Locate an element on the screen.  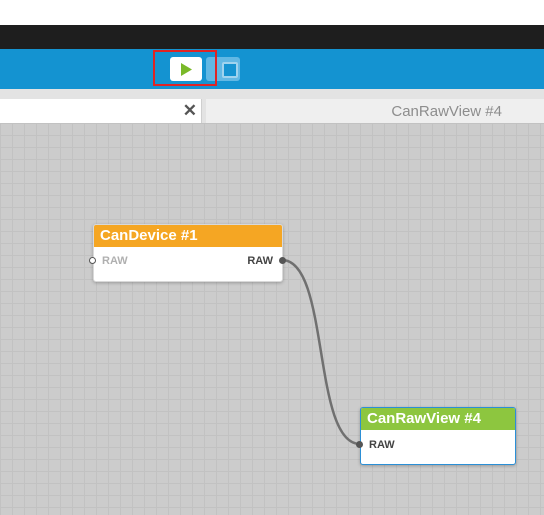
stop-icon is located at coordinates (230, 70).